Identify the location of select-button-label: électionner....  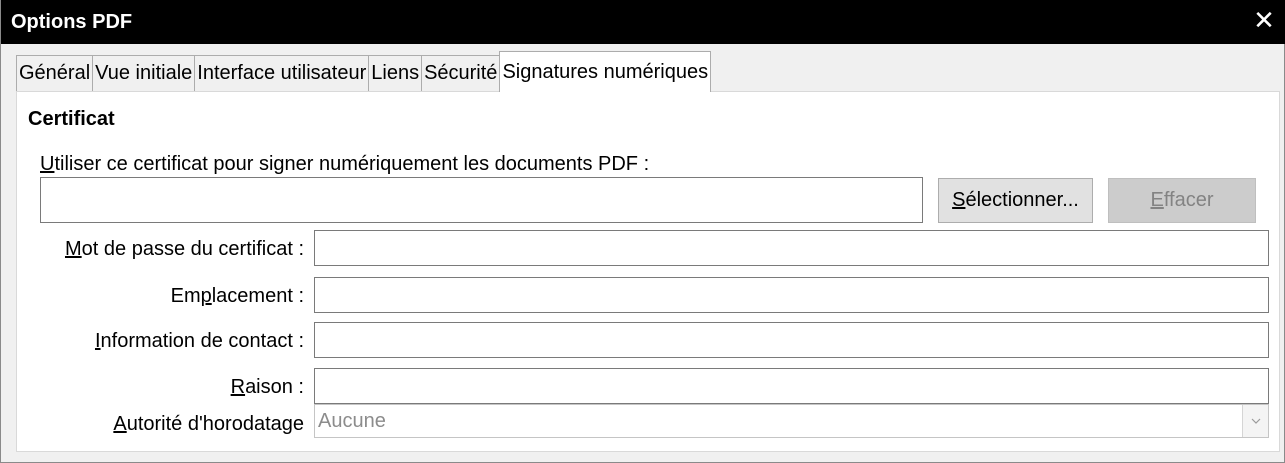
(1022, 200).